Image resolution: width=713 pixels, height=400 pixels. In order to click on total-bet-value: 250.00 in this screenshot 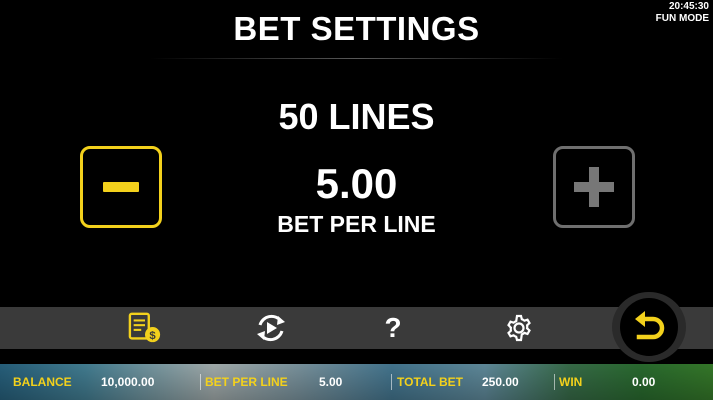, I will do `click(500, 382)`.